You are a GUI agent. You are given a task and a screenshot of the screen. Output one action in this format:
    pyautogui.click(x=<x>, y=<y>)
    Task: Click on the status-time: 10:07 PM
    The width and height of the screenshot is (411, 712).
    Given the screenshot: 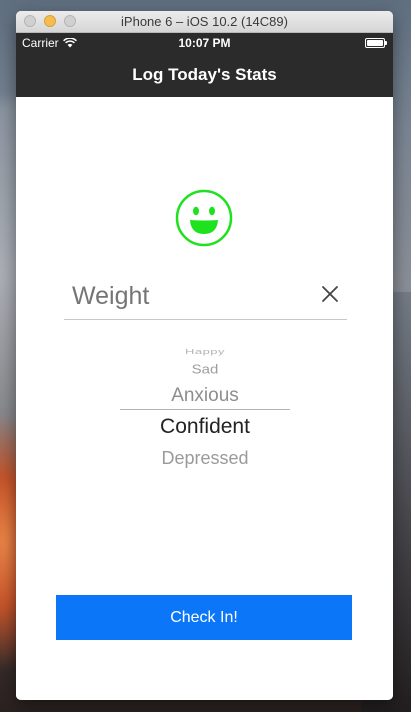 What is the action you would take?
    pyautogui.click(x=204, y=43)
    